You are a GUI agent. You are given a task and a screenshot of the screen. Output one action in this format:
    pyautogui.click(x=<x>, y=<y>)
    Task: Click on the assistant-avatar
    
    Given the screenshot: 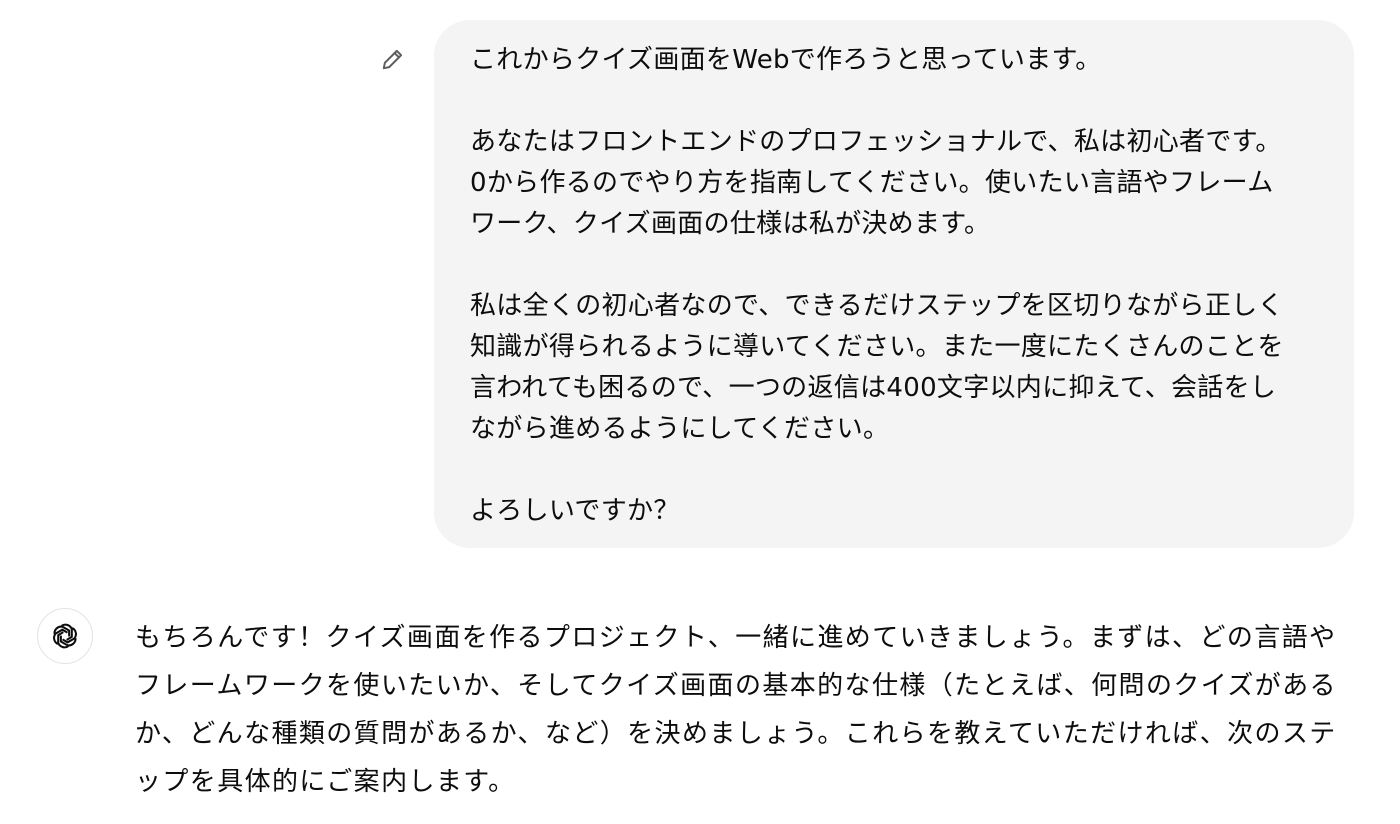 What is the action you would take?
    pyautogui.click(x=65, y=636)
    